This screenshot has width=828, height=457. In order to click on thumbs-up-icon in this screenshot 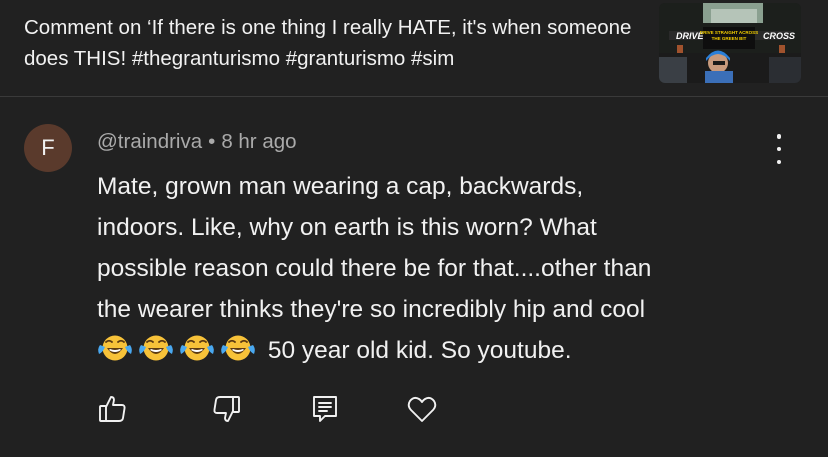, I will do `click(113, 409)`.